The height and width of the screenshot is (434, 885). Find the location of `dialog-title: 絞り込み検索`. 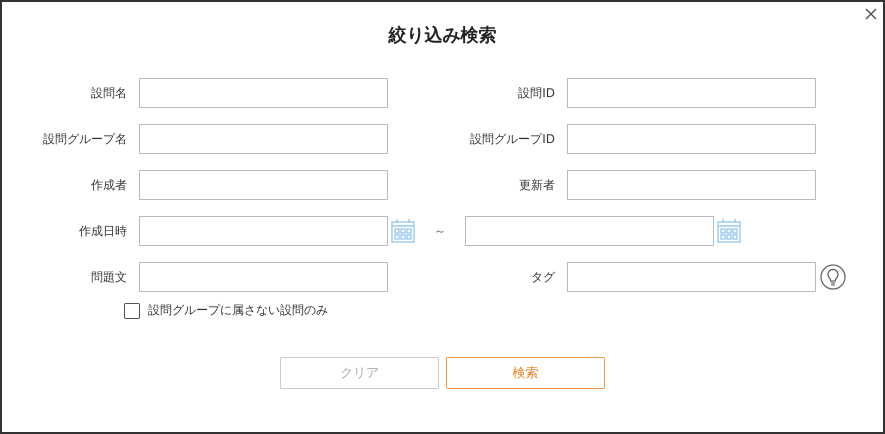

dialog-title: 絞り込み検索 is located at coordinates (442, 36).